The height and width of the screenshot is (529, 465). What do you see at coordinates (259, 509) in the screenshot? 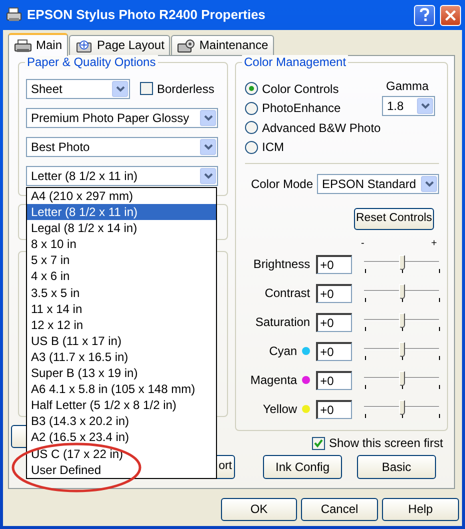
I see `ok-button: OK` at bounding box center [259, 509].